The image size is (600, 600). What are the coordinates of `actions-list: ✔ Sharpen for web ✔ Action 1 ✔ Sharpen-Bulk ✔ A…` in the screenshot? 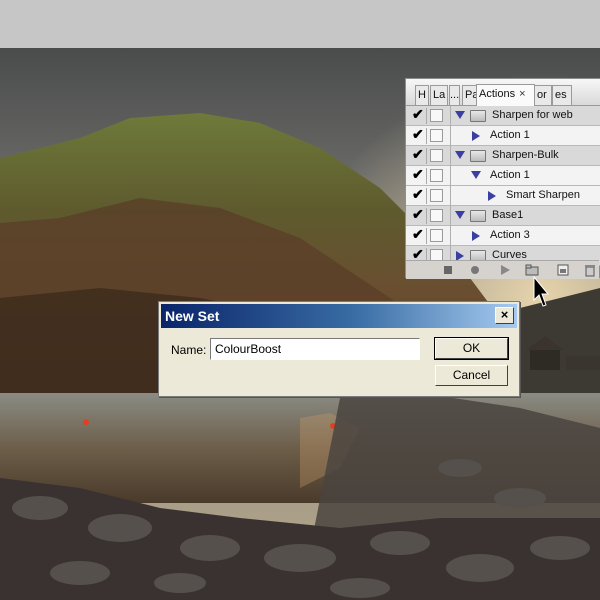 It's located at (503, 186).